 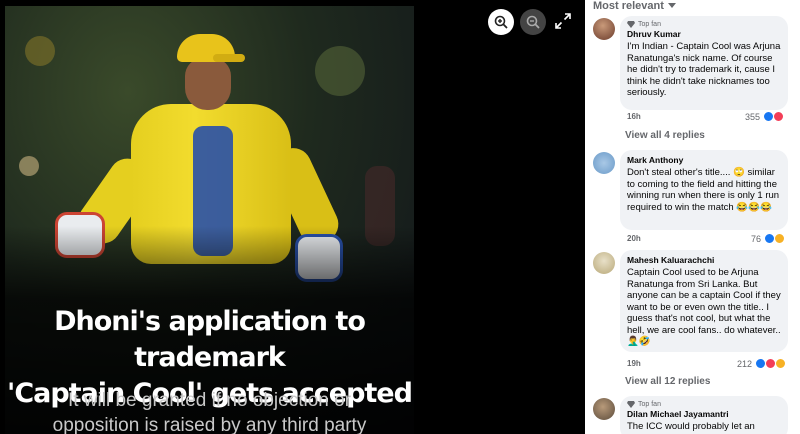 What do you see at coordinates (563, 21) in the screenshot?
I see `fullscreen-icon` at bounding box center [563, 21].